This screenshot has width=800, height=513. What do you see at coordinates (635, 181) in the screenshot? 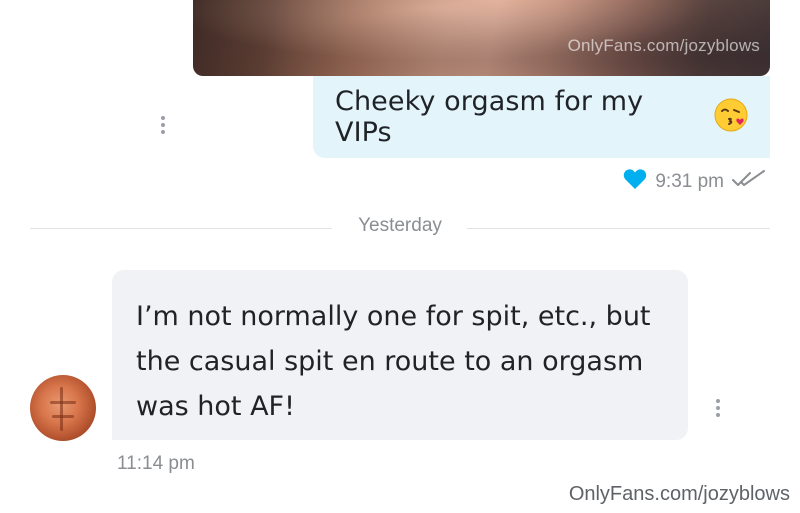
I see `heart-icon` at bounding box center [635, 181].